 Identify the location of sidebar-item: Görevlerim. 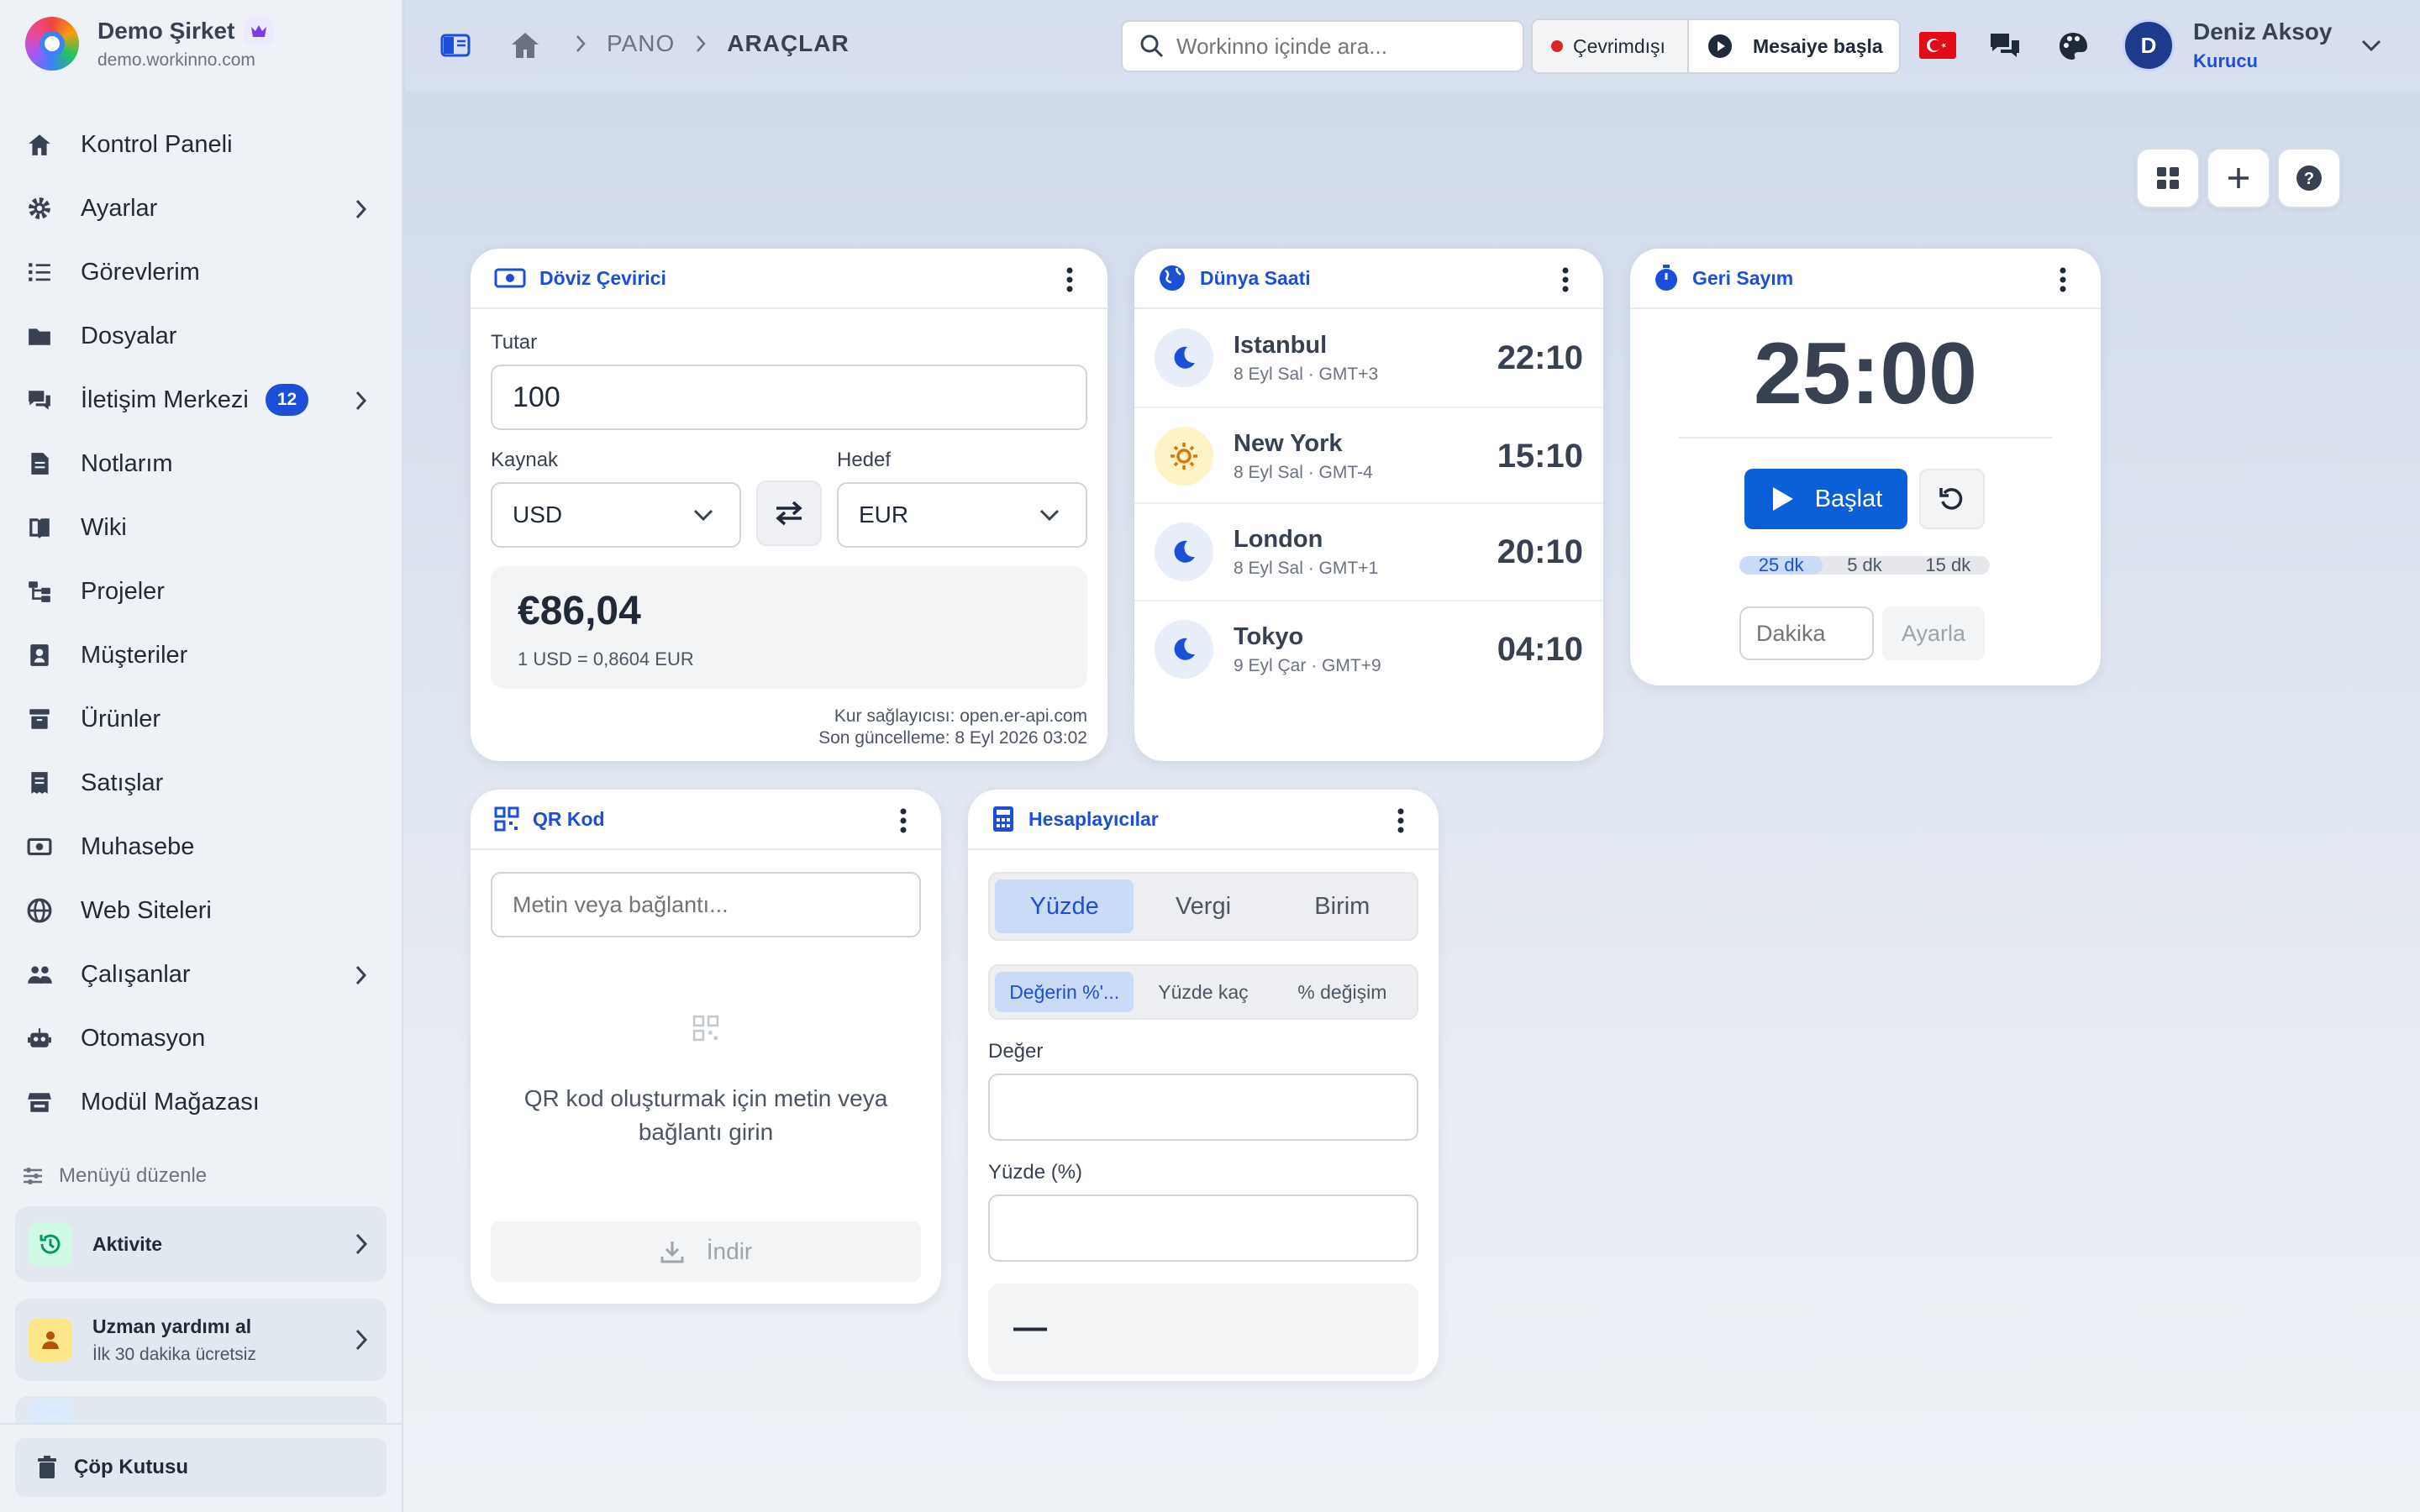
(202, 272).